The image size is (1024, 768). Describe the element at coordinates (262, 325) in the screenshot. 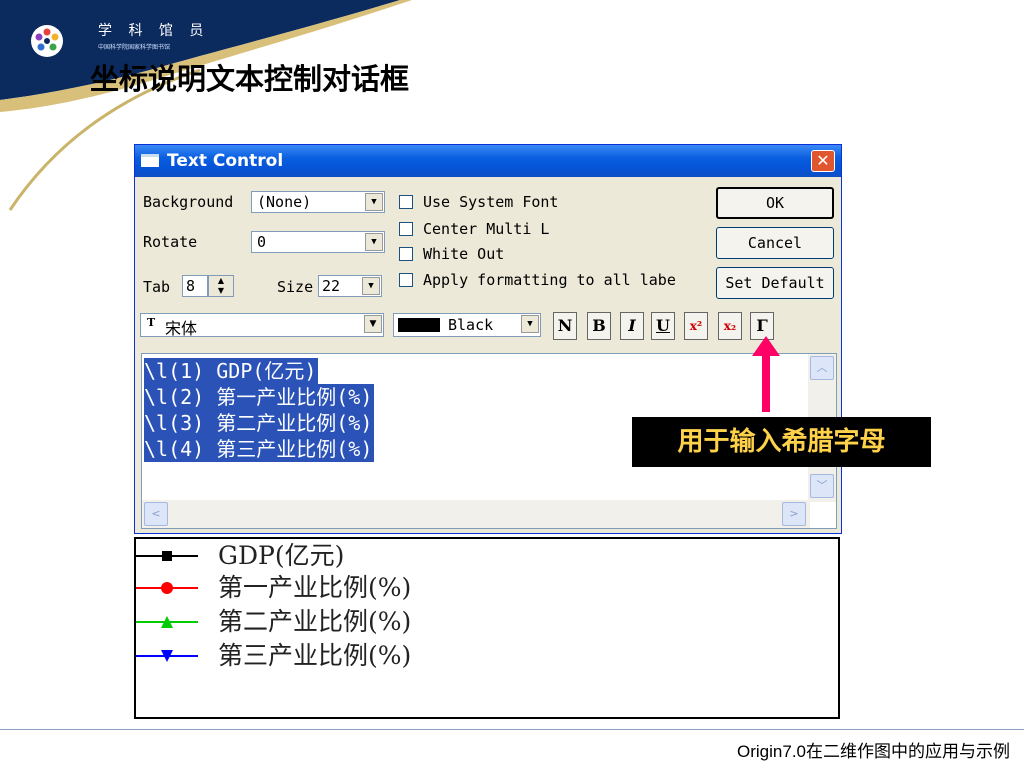

I see `font-select: T 宋体 ▼` at that location.